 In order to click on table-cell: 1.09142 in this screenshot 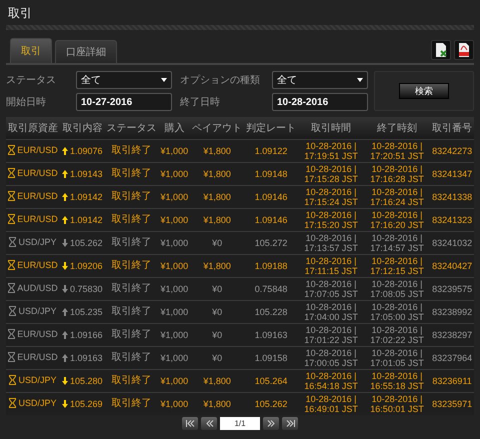, I will do `click(86, 197)`.